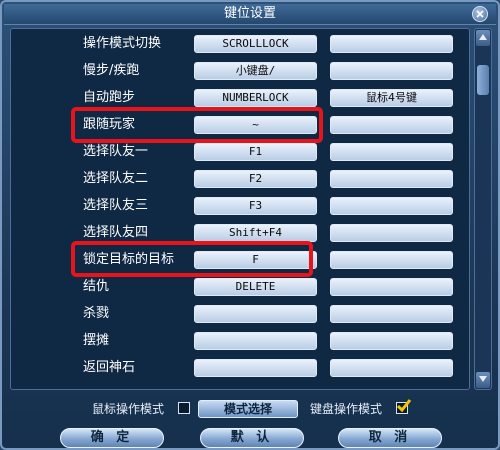  I want to click on operation-mode-row: 鼠标操作模式 模式选择 键盘操作模式, so click(251, 409).